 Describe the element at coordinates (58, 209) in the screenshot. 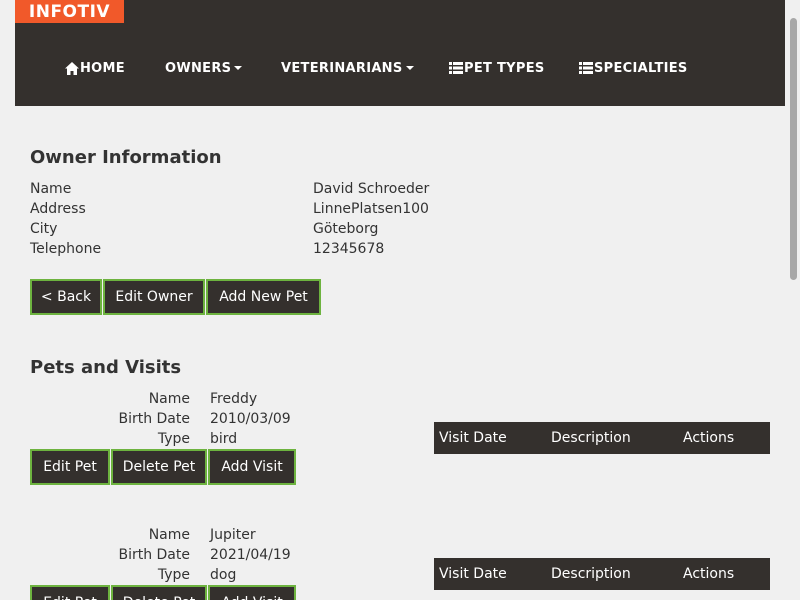

I see `owner-address-label: Address` at that location.